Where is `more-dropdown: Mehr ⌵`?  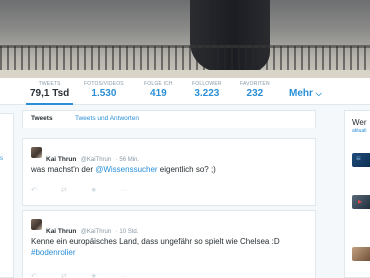 more-dropdown: Mehr ⌵ is located at coordinates (305, 93).